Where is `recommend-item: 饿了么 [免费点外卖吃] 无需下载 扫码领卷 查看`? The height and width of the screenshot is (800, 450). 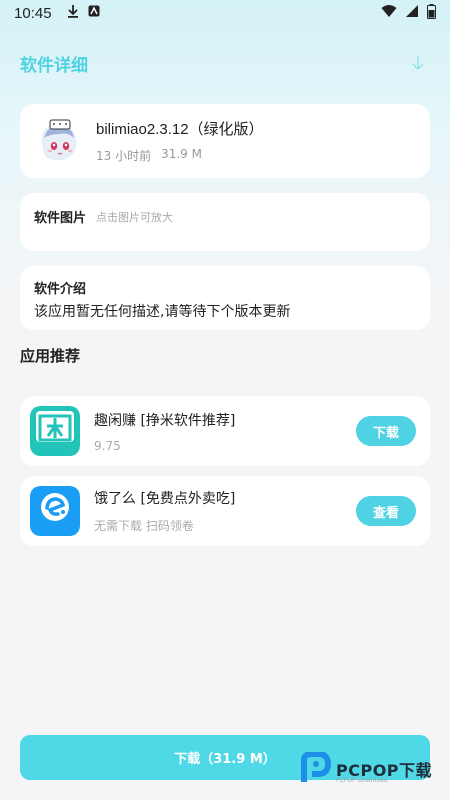
recommend-item: 饿了么 [免费点外卖吃] 无需下载 扫码领卷 查看 is located at coordinates (225, 511).